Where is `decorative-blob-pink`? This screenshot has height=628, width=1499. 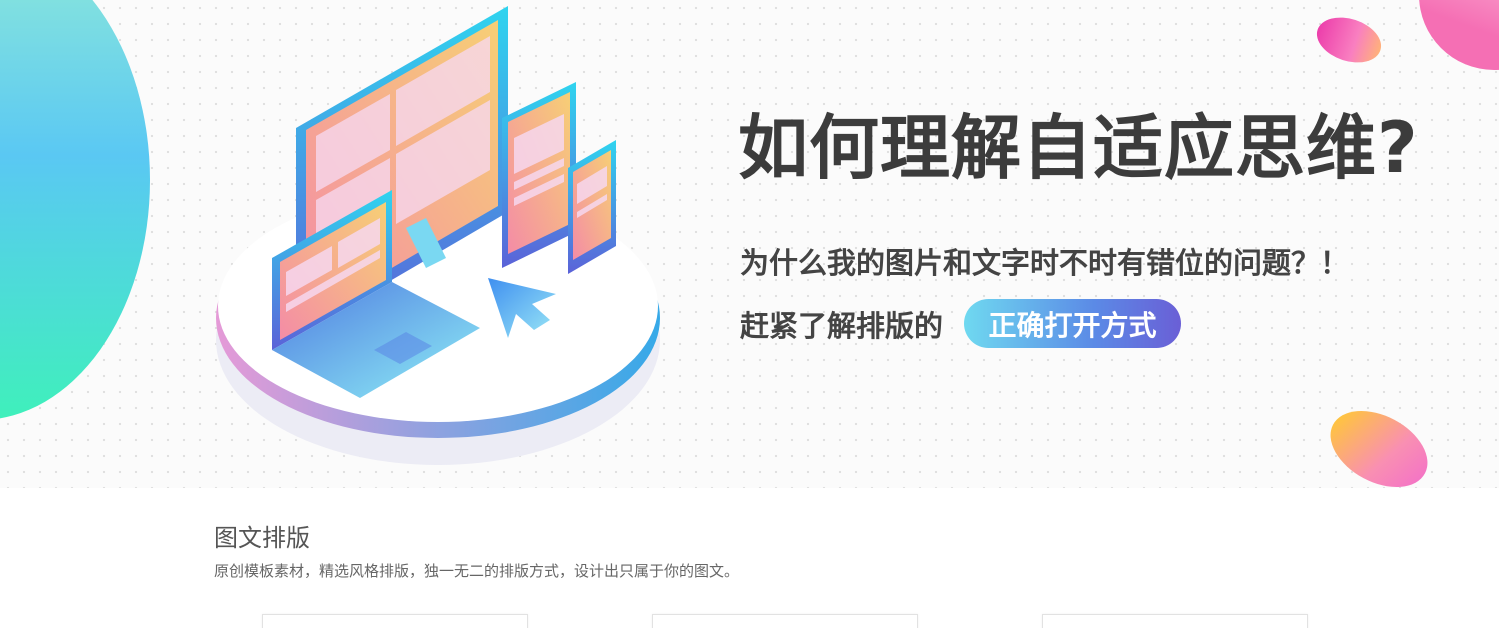
decorative-blob-pink is located at coordinates (1349, 40).